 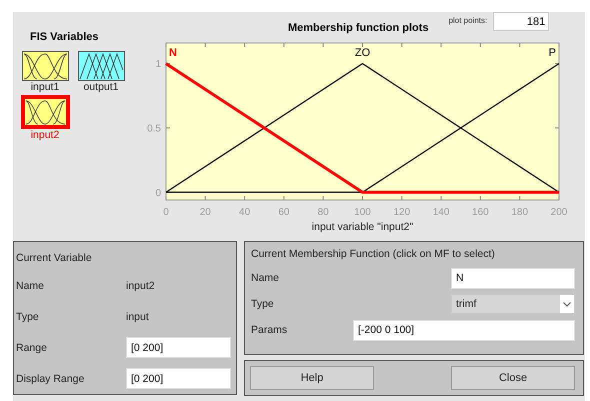 I want to click on plot-title: Membership function plots, so click(x=358, y=28).